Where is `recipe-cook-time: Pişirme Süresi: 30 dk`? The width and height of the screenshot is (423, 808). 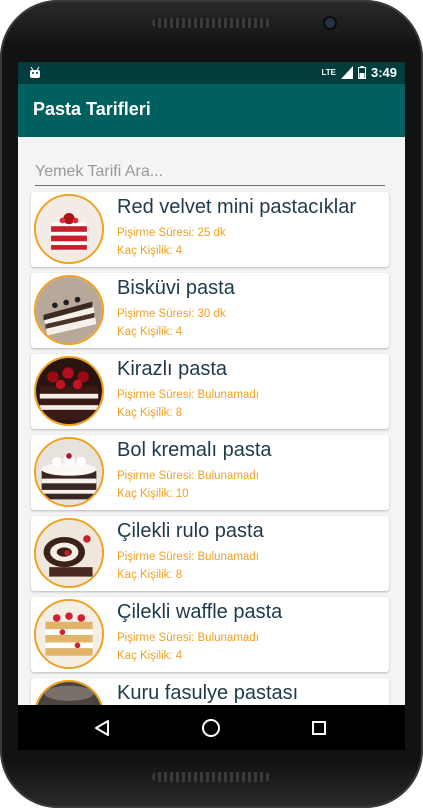
recipe-cook-time: Pişirme Süresi: 30 dk is located at coordinates (171, 314).